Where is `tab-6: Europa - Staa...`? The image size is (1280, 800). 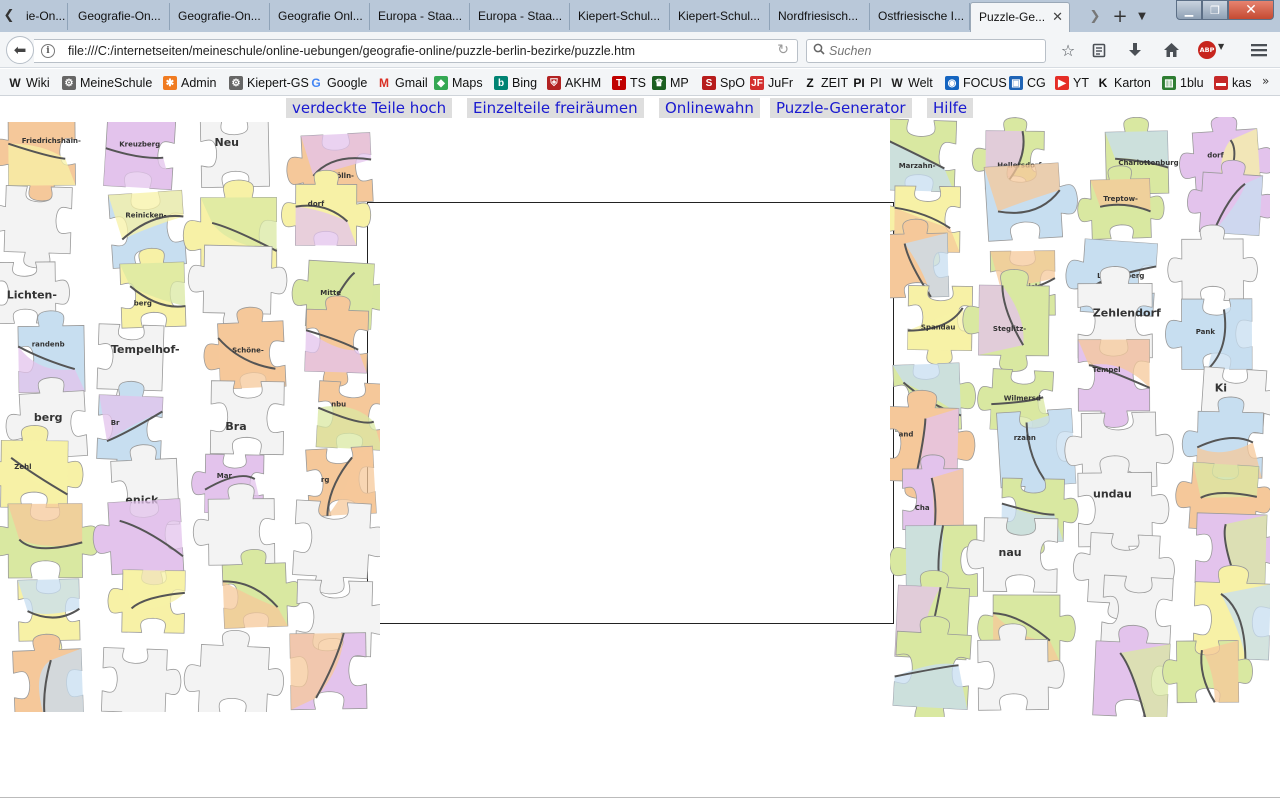 tab-6: Europa - Staa... is located at coordinates (520, 16).